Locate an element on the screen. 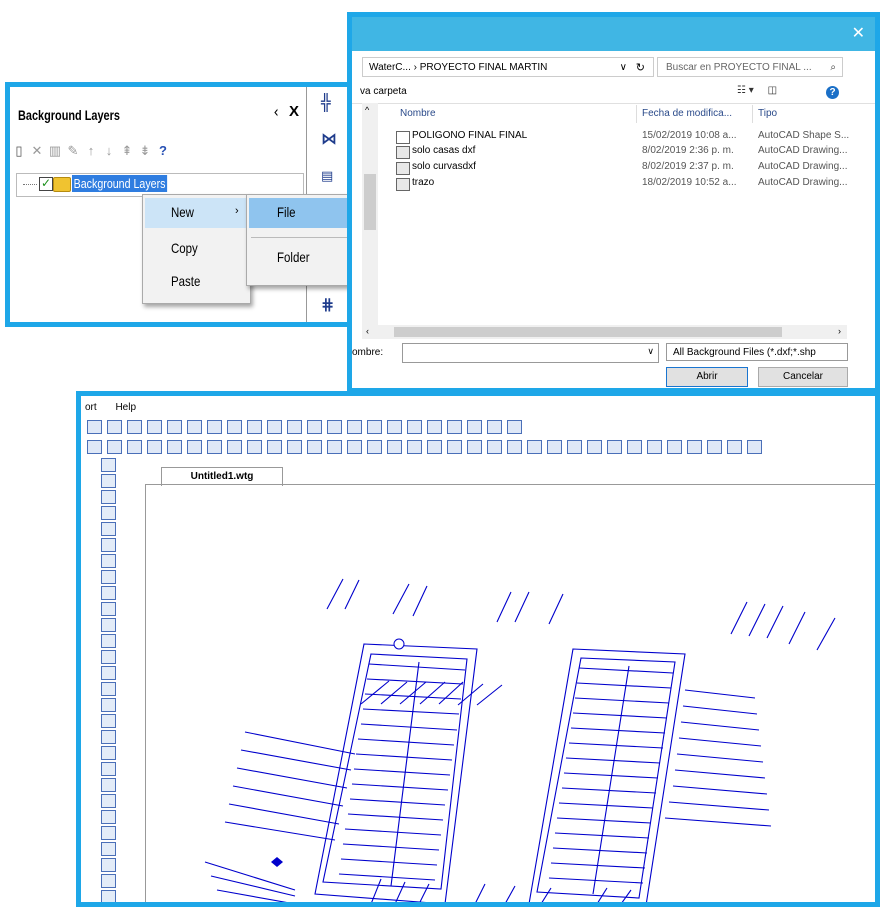 Image resolution: width=880 pixels, height=907 pixels. edit-icon: ✎ is located at coordinates (73, 151).